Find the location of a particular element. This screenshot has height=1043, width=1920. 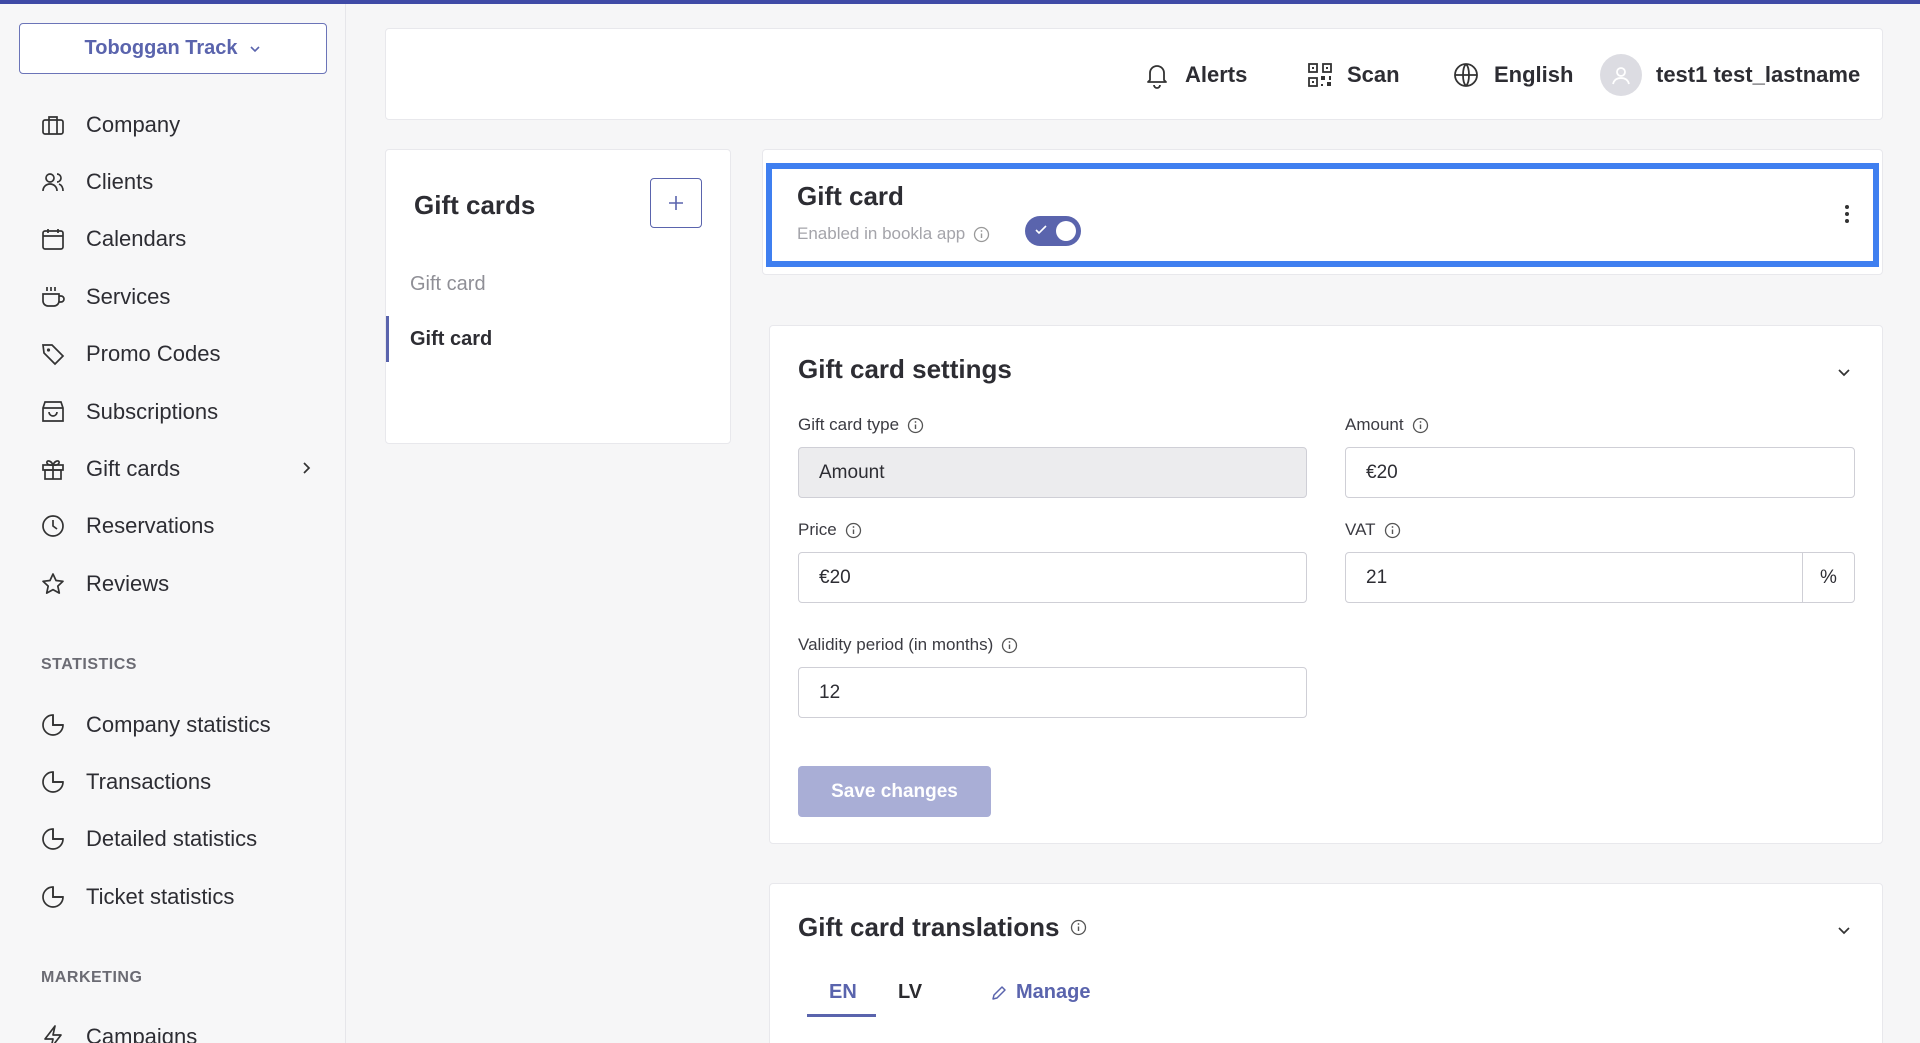

gift-card-list-panel: Gift cards Gift card Gift card is located at coordinates (558, 296).